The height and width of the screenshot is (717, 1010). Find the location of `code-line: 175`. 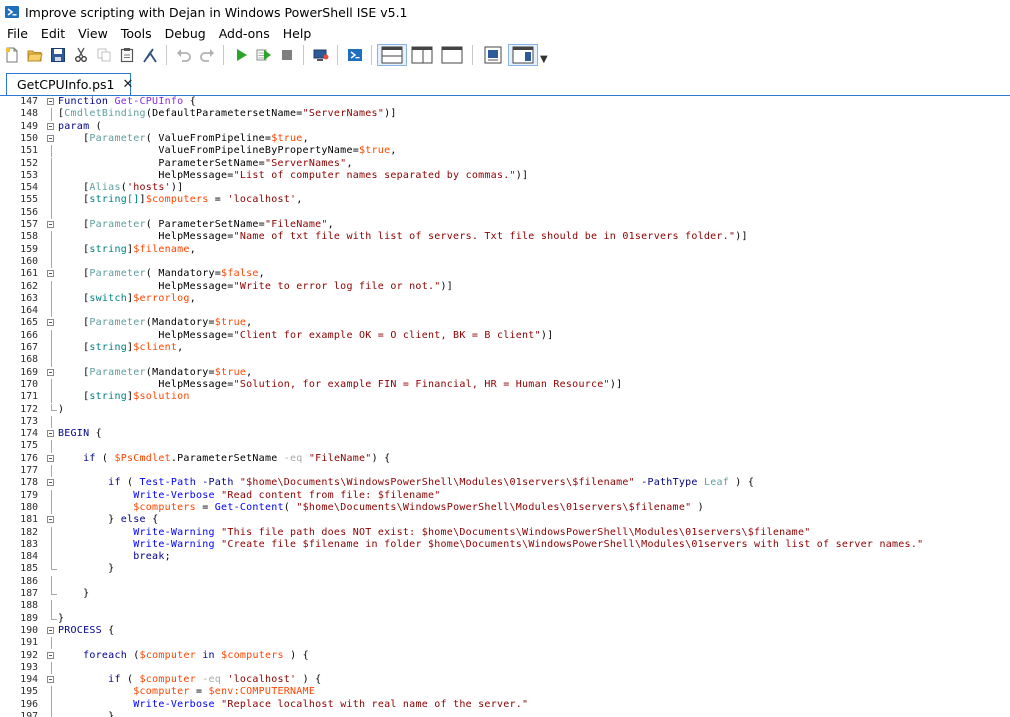

code-line: 175 is located at coordinates (505, 446).